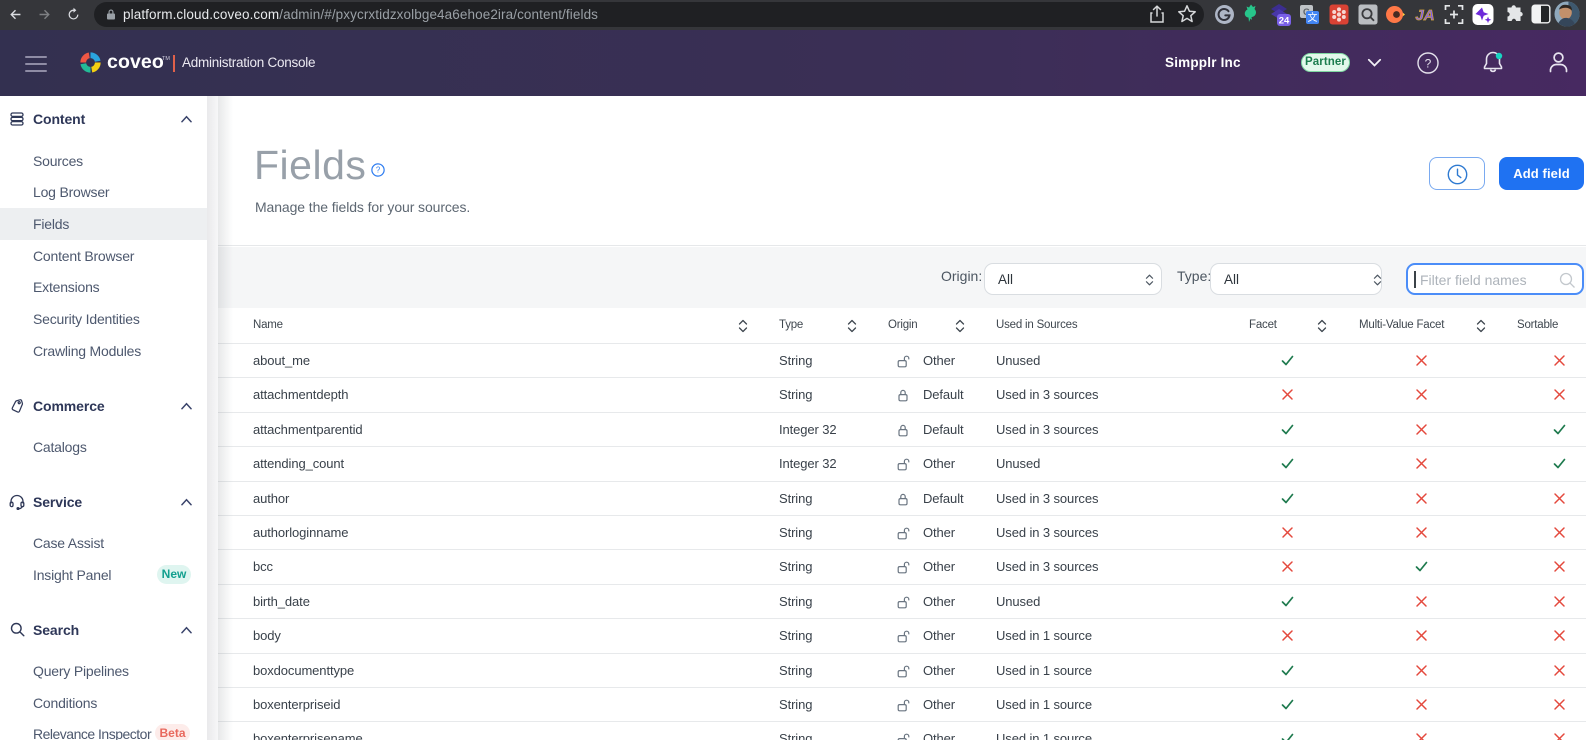 Image resolution: width=1586 pixels, height=740 pixels. I want to click on svg-text: JA, so click(1424, 15).